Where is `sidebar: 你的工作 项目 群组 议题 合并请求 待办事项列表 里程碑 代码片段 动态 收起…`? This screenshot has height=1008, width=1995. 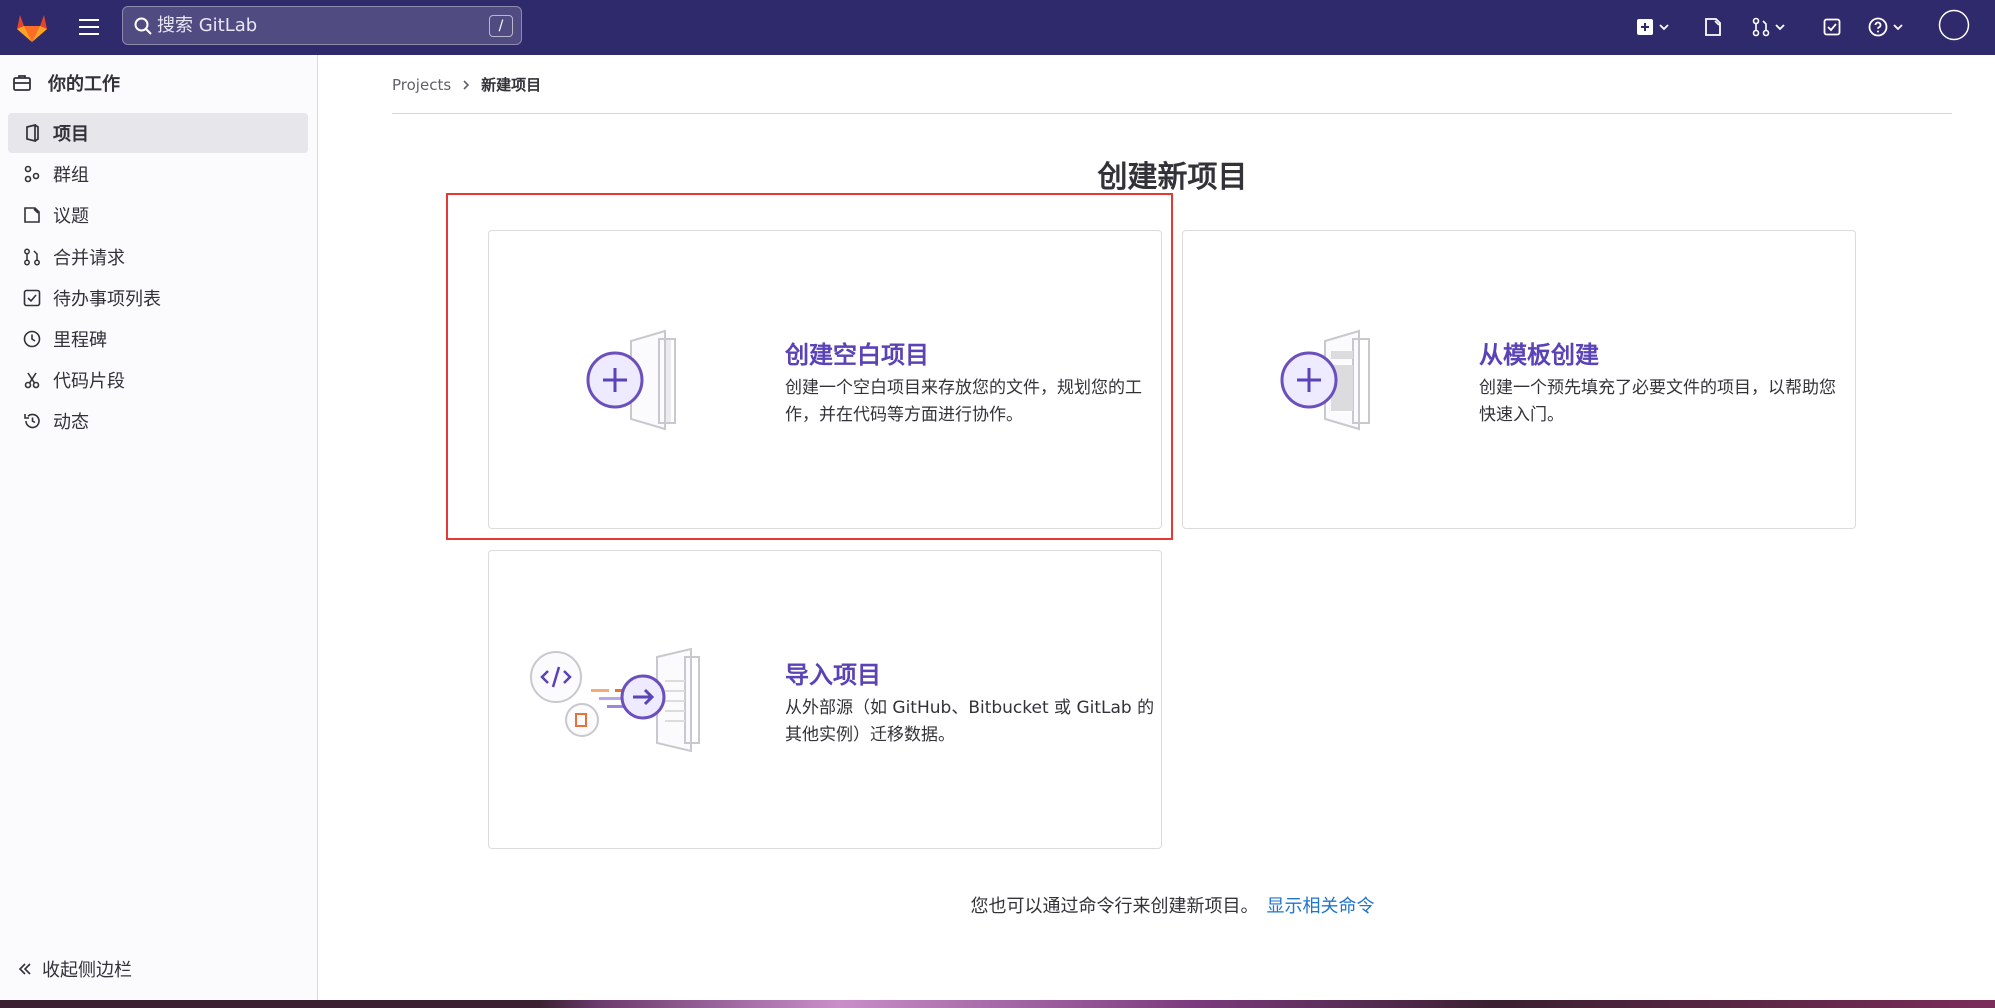
sidebar: 你的工作 项目 群组 议题 合并请求 待办事项列表 里程碑 代码片段 动态 收起… is located at coordinates (159, 527).